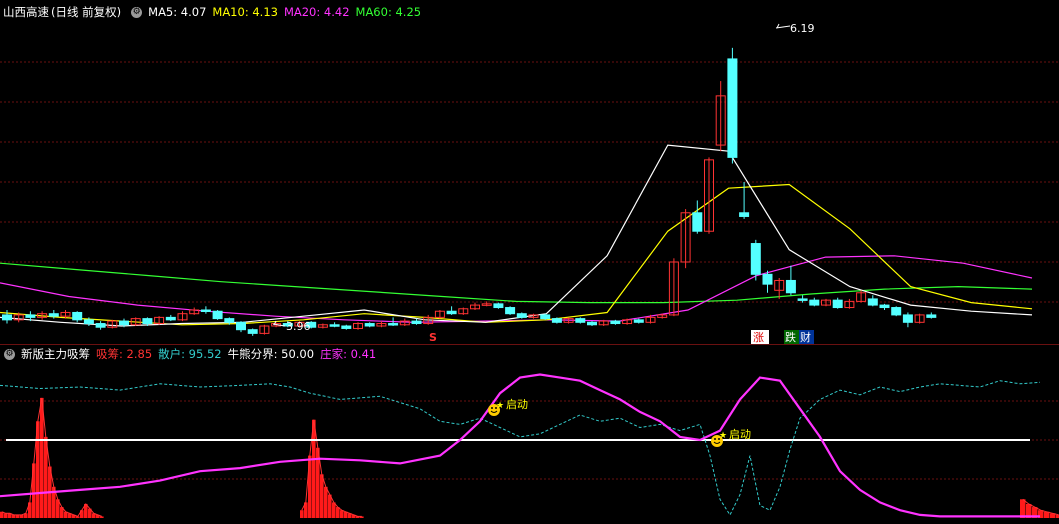 Image resolution: width=1059 pixels, height=524 pixels. Describe the element at coordinates (86, 12) in the screenshot. I see `stock-title-suffix: (日线 前复权)` at that location.